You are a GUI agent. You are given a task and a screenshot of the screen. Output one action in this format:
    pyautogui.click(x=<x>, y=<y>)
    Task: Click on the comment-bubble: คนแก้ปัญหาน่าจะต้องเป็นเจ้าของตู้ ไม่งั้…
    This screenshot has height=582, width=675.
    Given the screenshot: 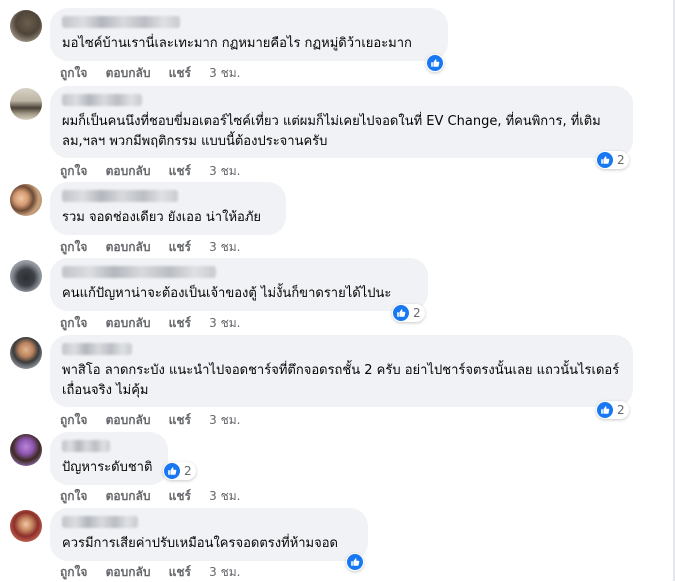 What is the action you would take?
    pyautogui.click(x=239, y=284)
    